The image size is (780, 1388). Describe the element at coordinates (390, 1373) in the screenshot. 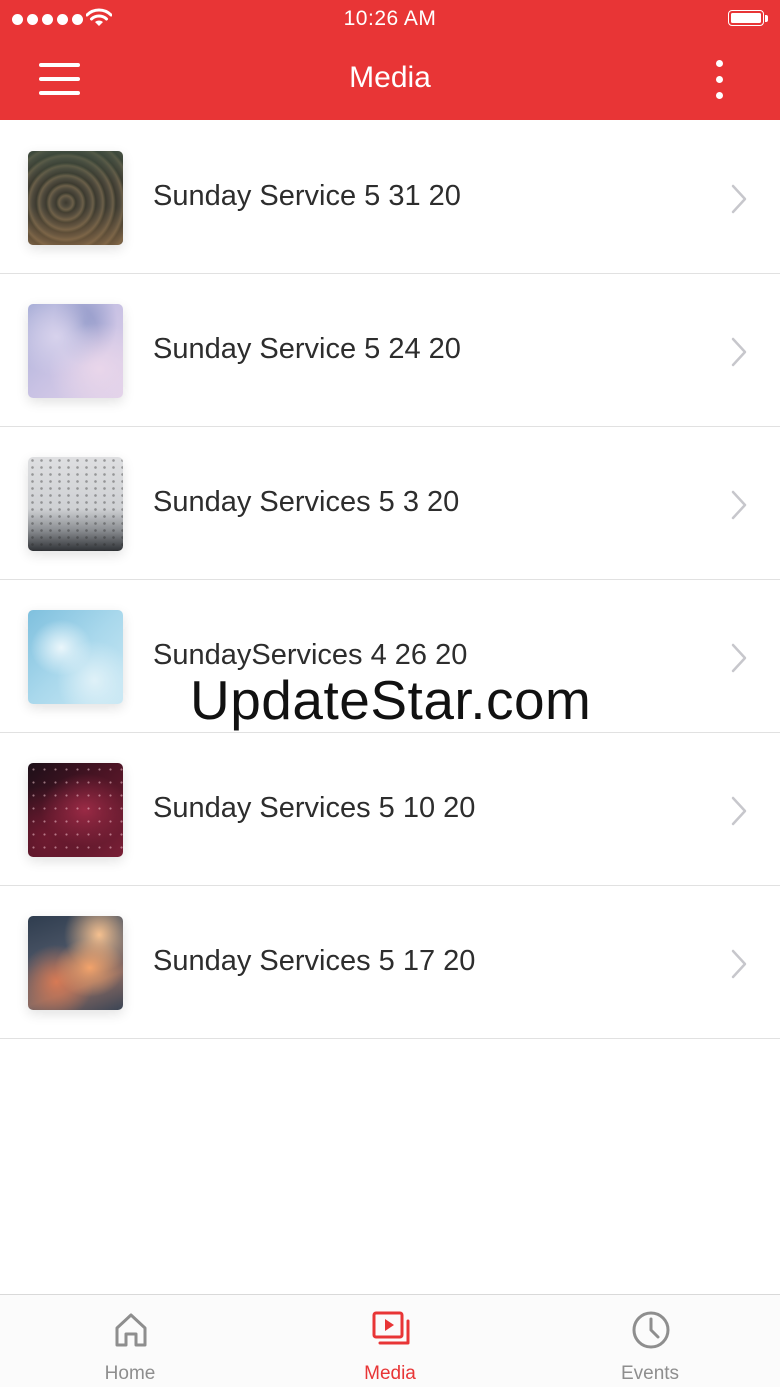

I see `tab-label-media: Media` at that location.